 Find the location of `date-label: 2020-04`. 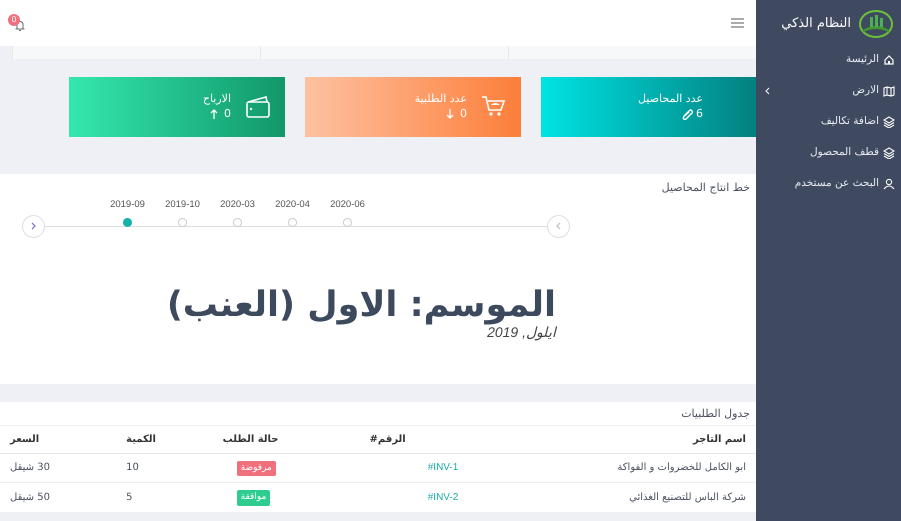

date-label: 2020-04 is located at coordinates (292, 205).